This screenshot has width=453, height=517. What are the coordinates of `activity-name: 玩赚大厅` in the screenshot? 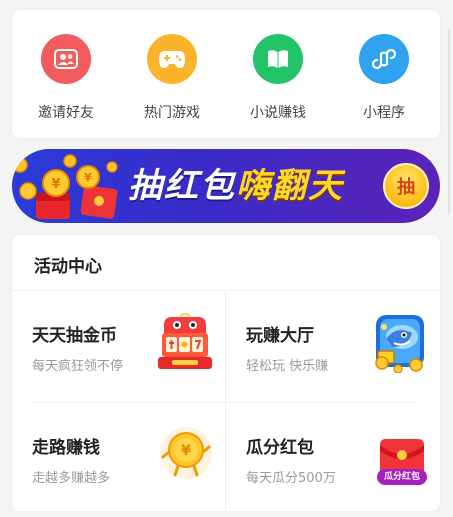 It's located at (280, 336).